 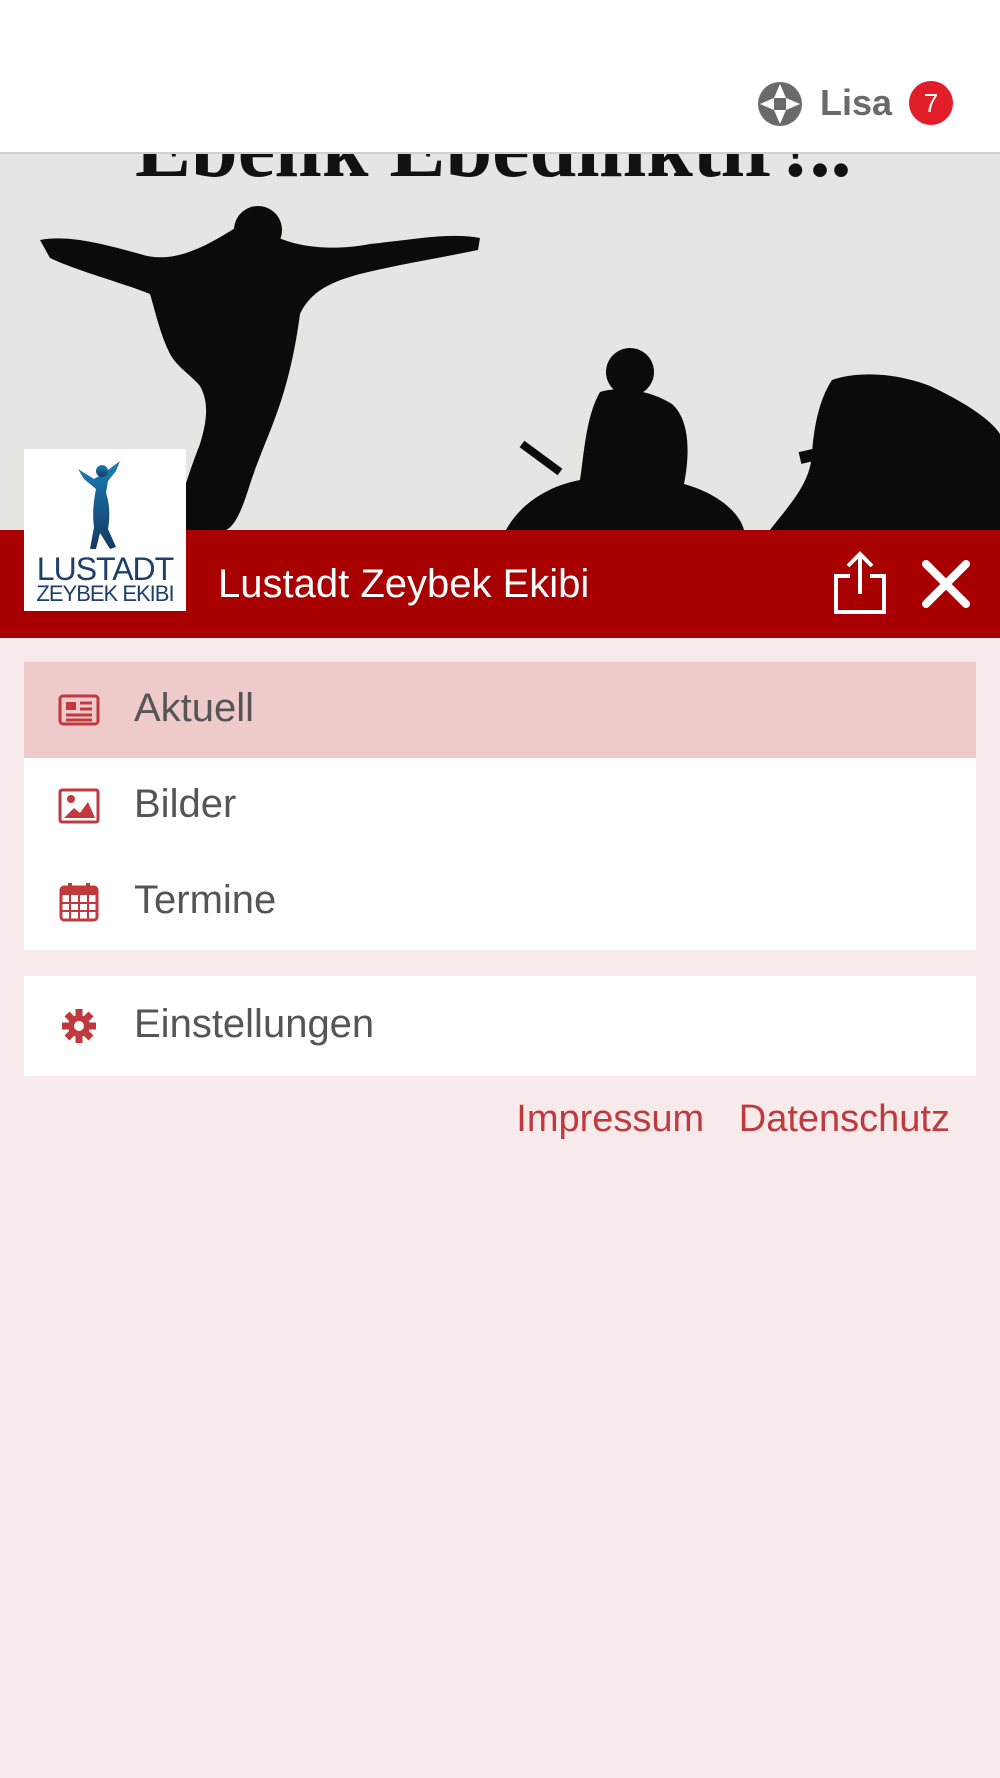 What do you see at coordinates (254, 1024) in the screenshot?
I see `menu-item-label: Einstellungen` at bounding box center [254, 1024].